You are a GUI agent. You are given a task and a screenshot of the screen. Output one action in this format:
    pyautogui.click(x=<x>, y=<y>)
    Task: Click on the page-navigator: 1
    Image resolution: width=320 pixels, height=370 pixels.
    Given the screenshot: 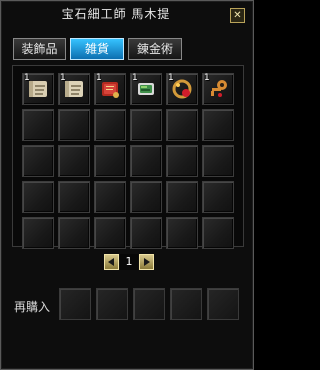 What is the action you would take?
    pyautogui.click(x=129, y=262)
    